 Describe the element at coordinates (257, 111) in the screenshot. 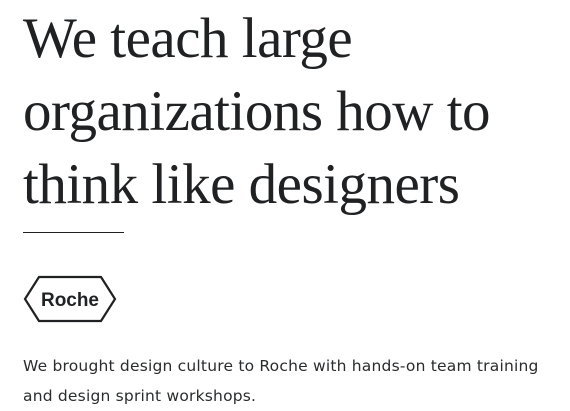

I see `headline-line-2: organizations how to` at that location.